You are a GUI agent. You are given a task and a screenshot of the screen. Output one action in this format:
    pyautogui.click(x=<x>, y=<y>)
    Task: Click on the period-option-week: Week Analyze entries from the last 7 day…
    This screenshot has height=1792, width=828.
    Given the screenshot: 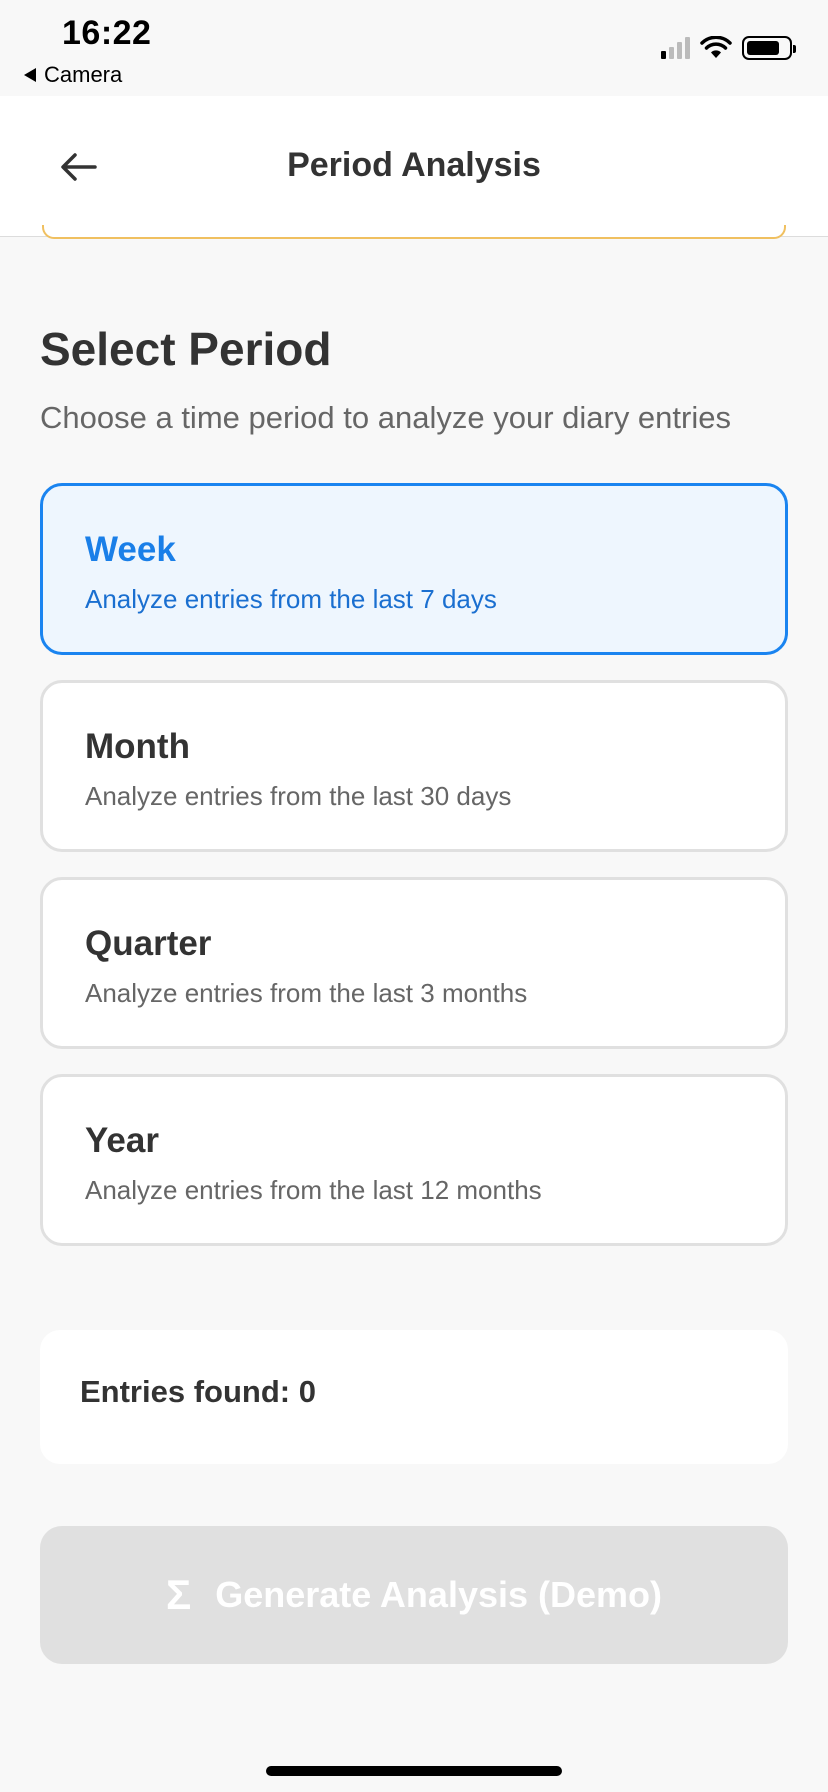 What is the action you would take?
    pyautogui.click(x=414, y=569)
    